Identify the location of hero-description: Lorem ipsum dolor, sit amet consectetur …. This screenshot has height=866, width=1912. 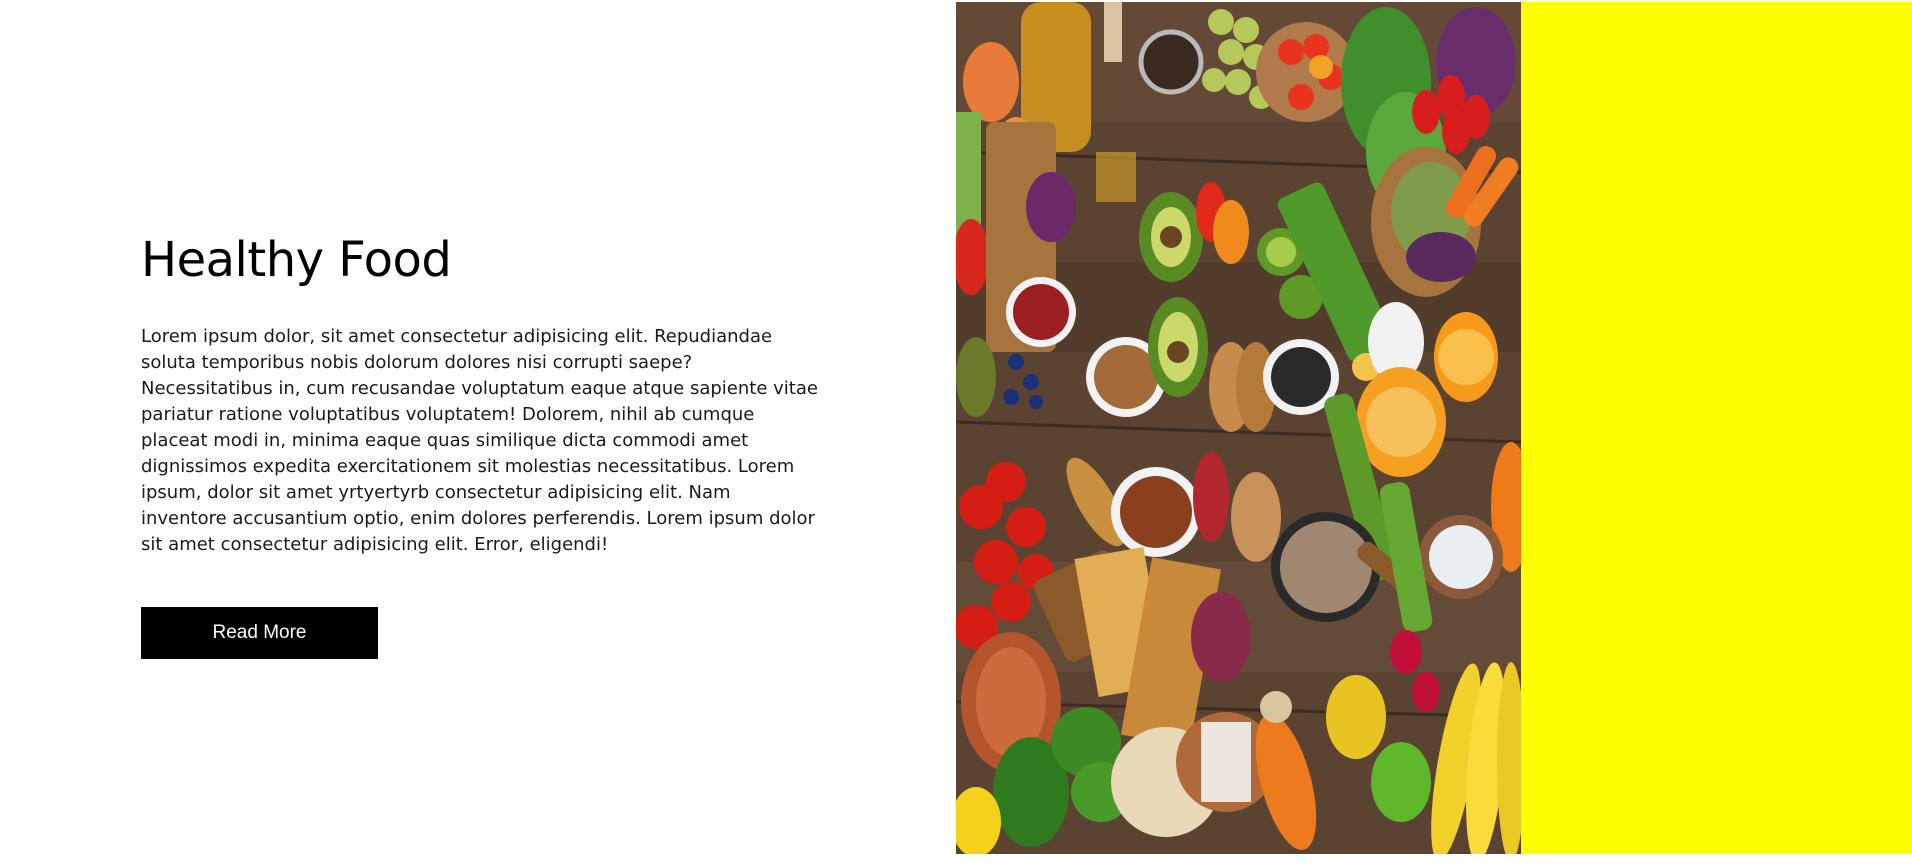
(479, 440).